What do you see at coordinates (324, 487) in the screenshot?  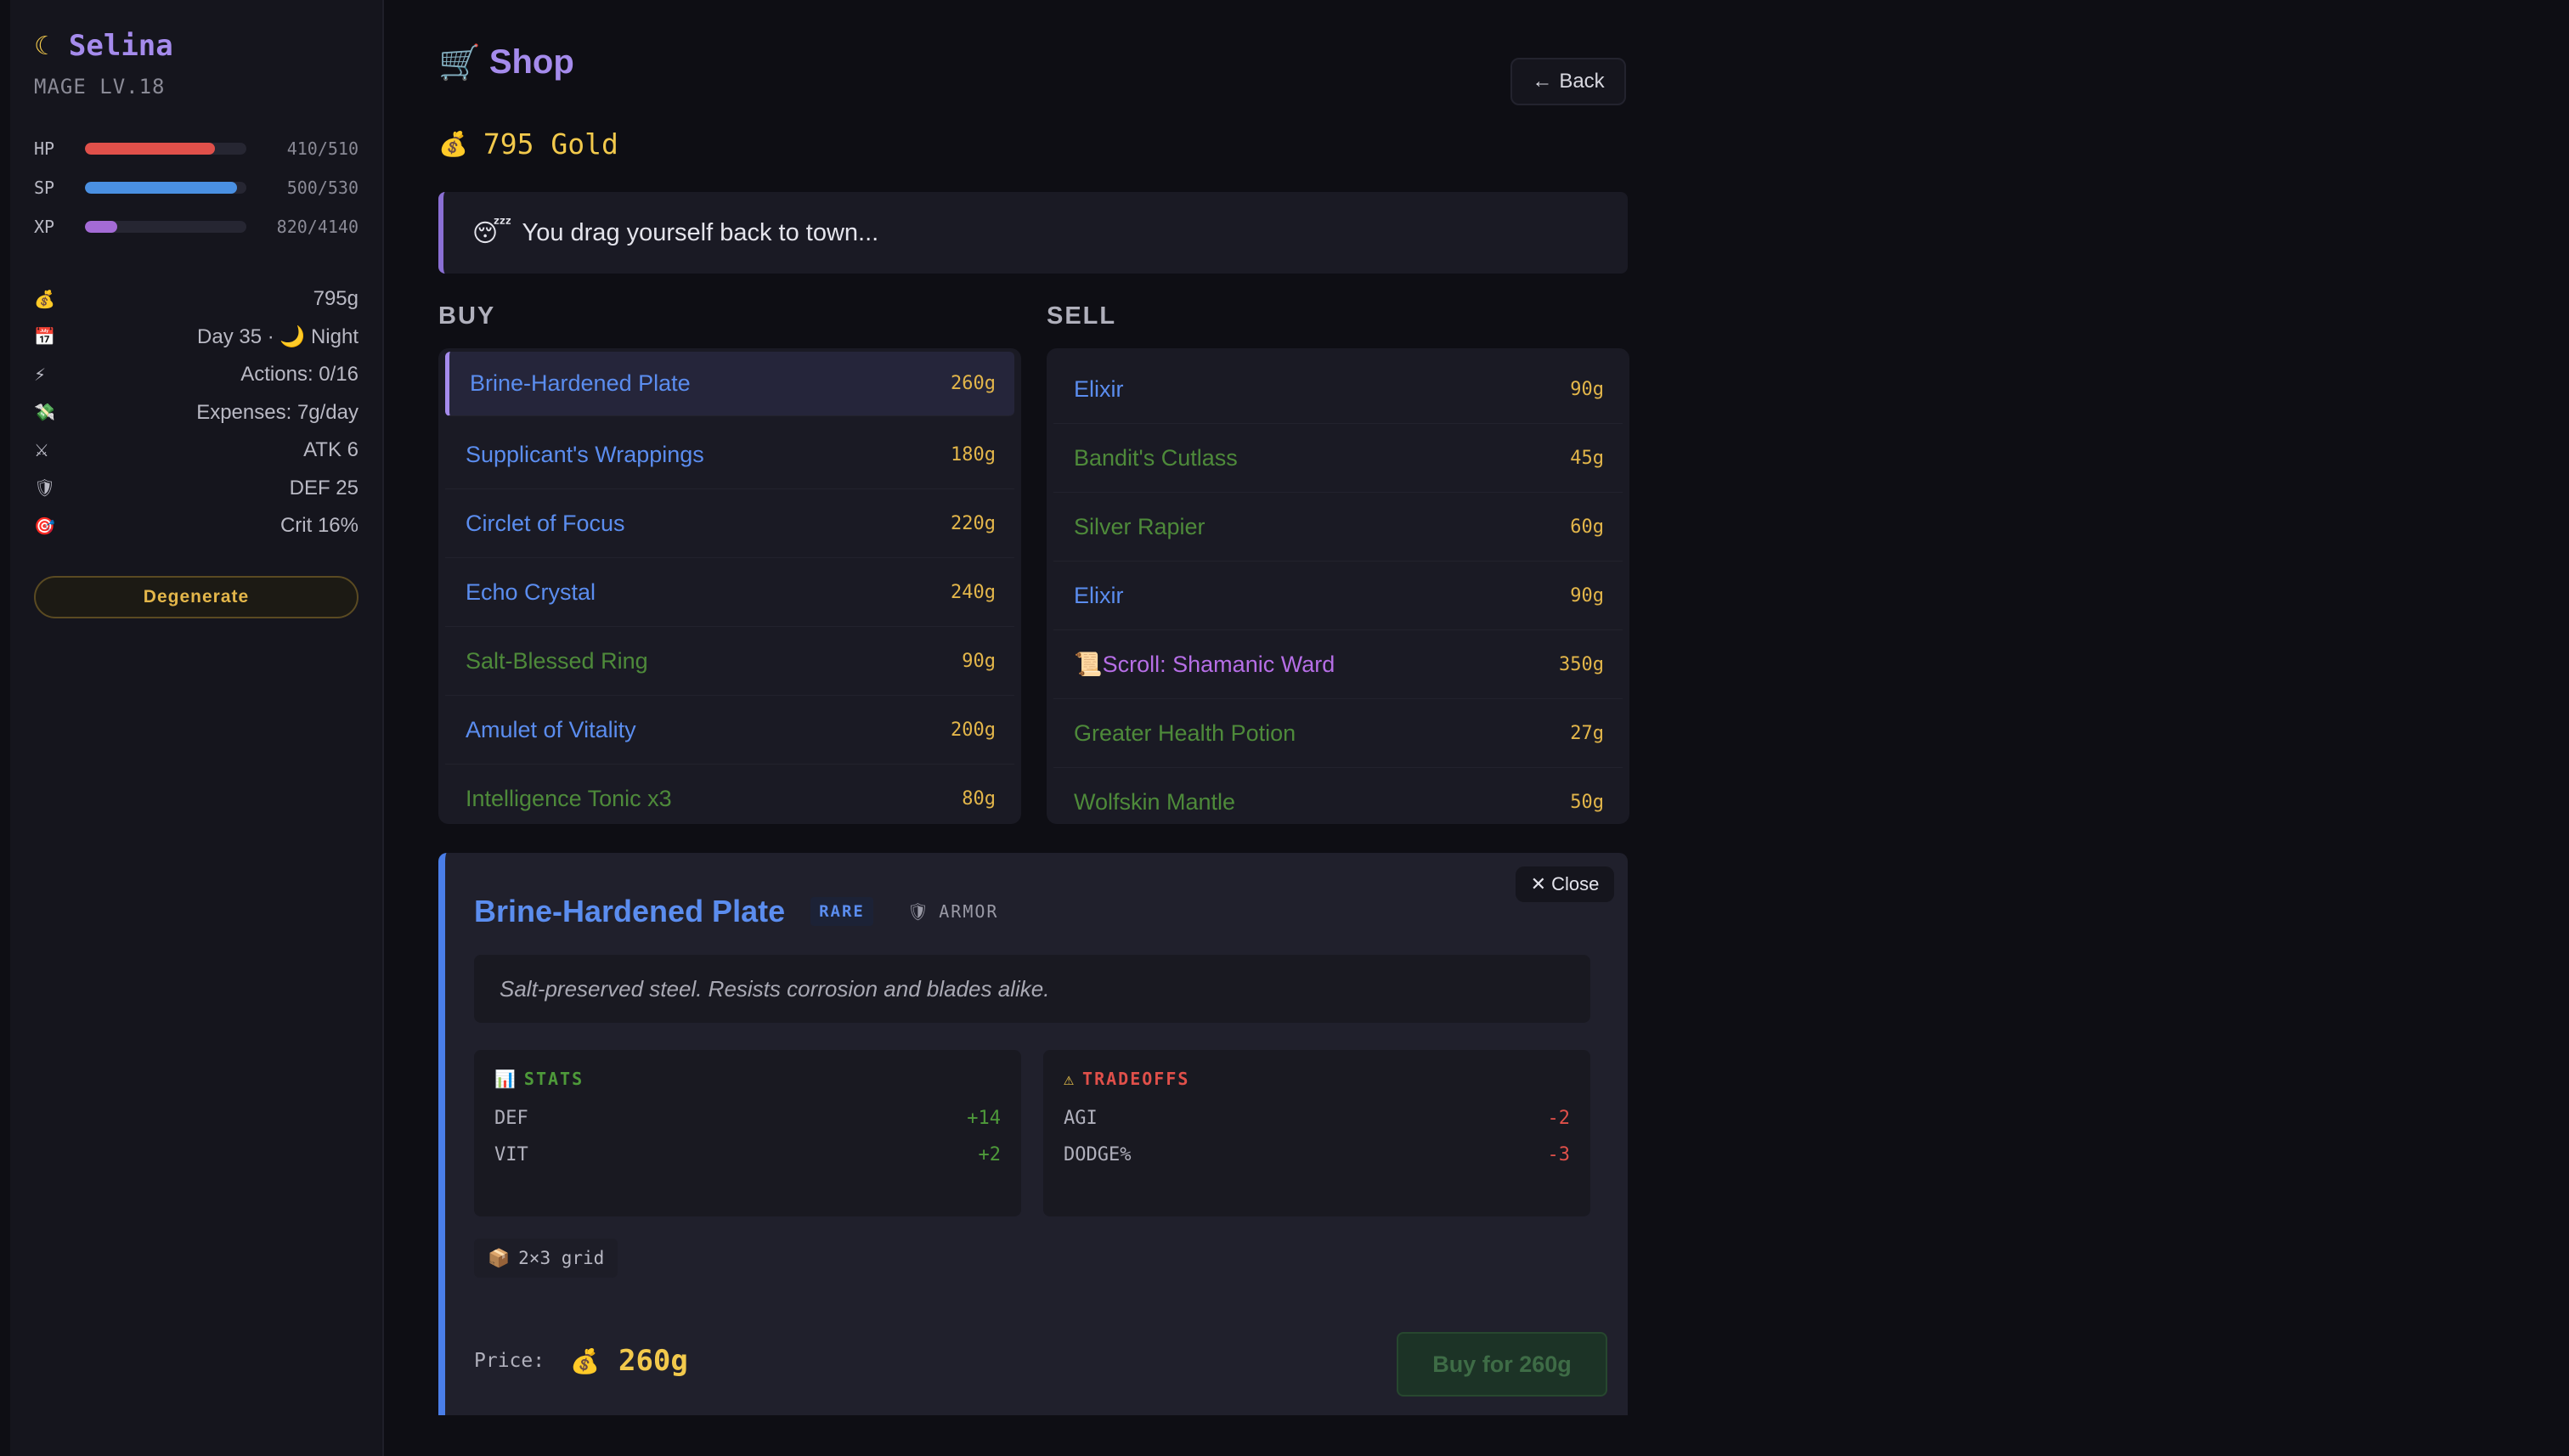 I see `stat-value: DEF 25` at bounding box center [324, 487].